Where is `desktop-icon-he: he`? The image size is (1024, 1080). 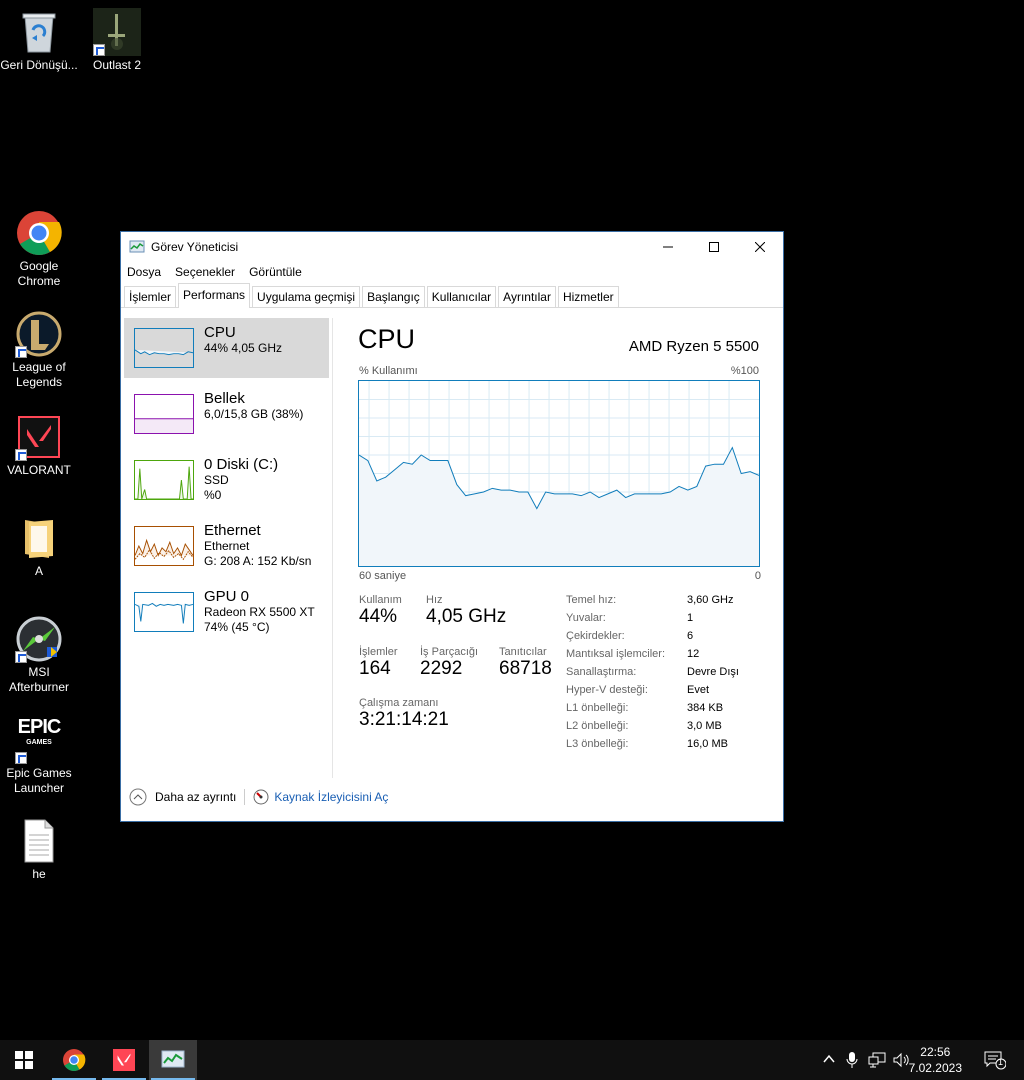
desktop-icon-he: he is located at coordinates (39, 849).